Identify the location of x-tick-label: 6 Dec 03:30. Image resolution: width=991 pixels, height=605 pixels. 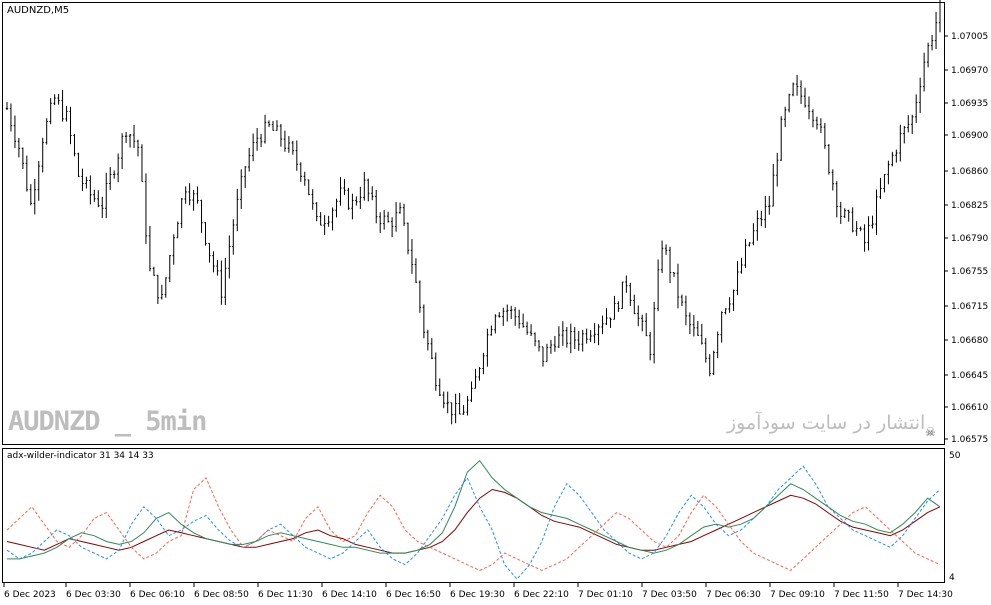
(93, 595).